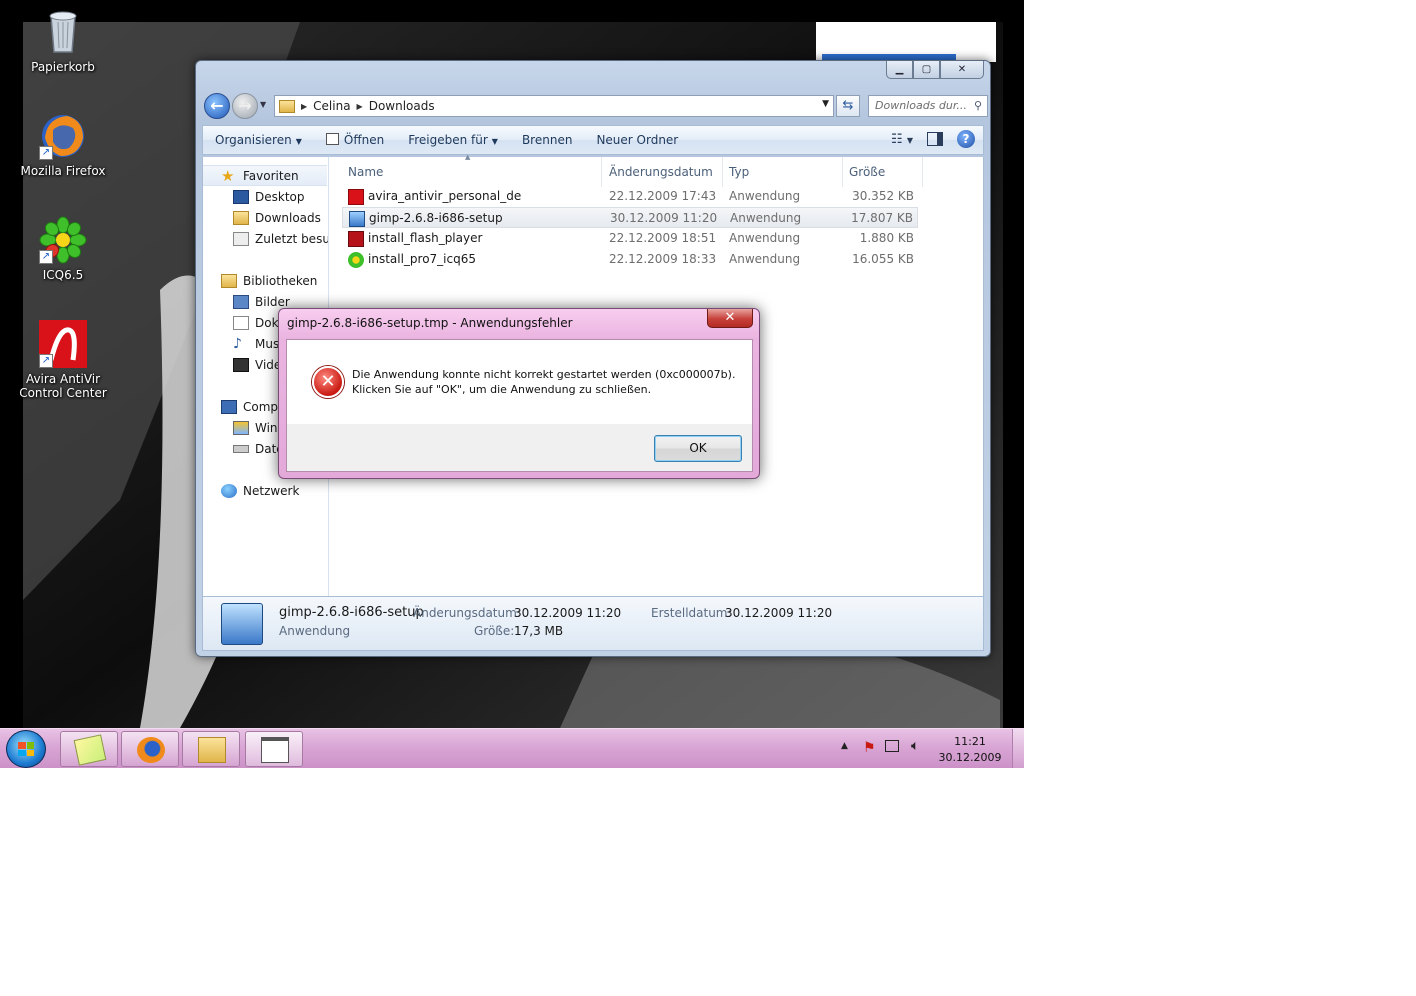 This screenshot has width=1416, height=996. What do you see at coordinates (554, 106) in the screenshot?
I see `address-bar: ▶ Celina ▶ Downloads ▼` at bounding box center [554, 106].